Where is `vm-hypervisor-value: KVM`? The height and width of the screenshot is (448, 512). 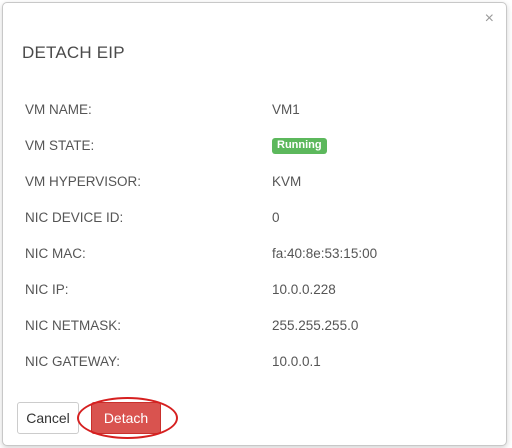 vm-hypervisor-value: KVM is located at coordinates (287, 181).